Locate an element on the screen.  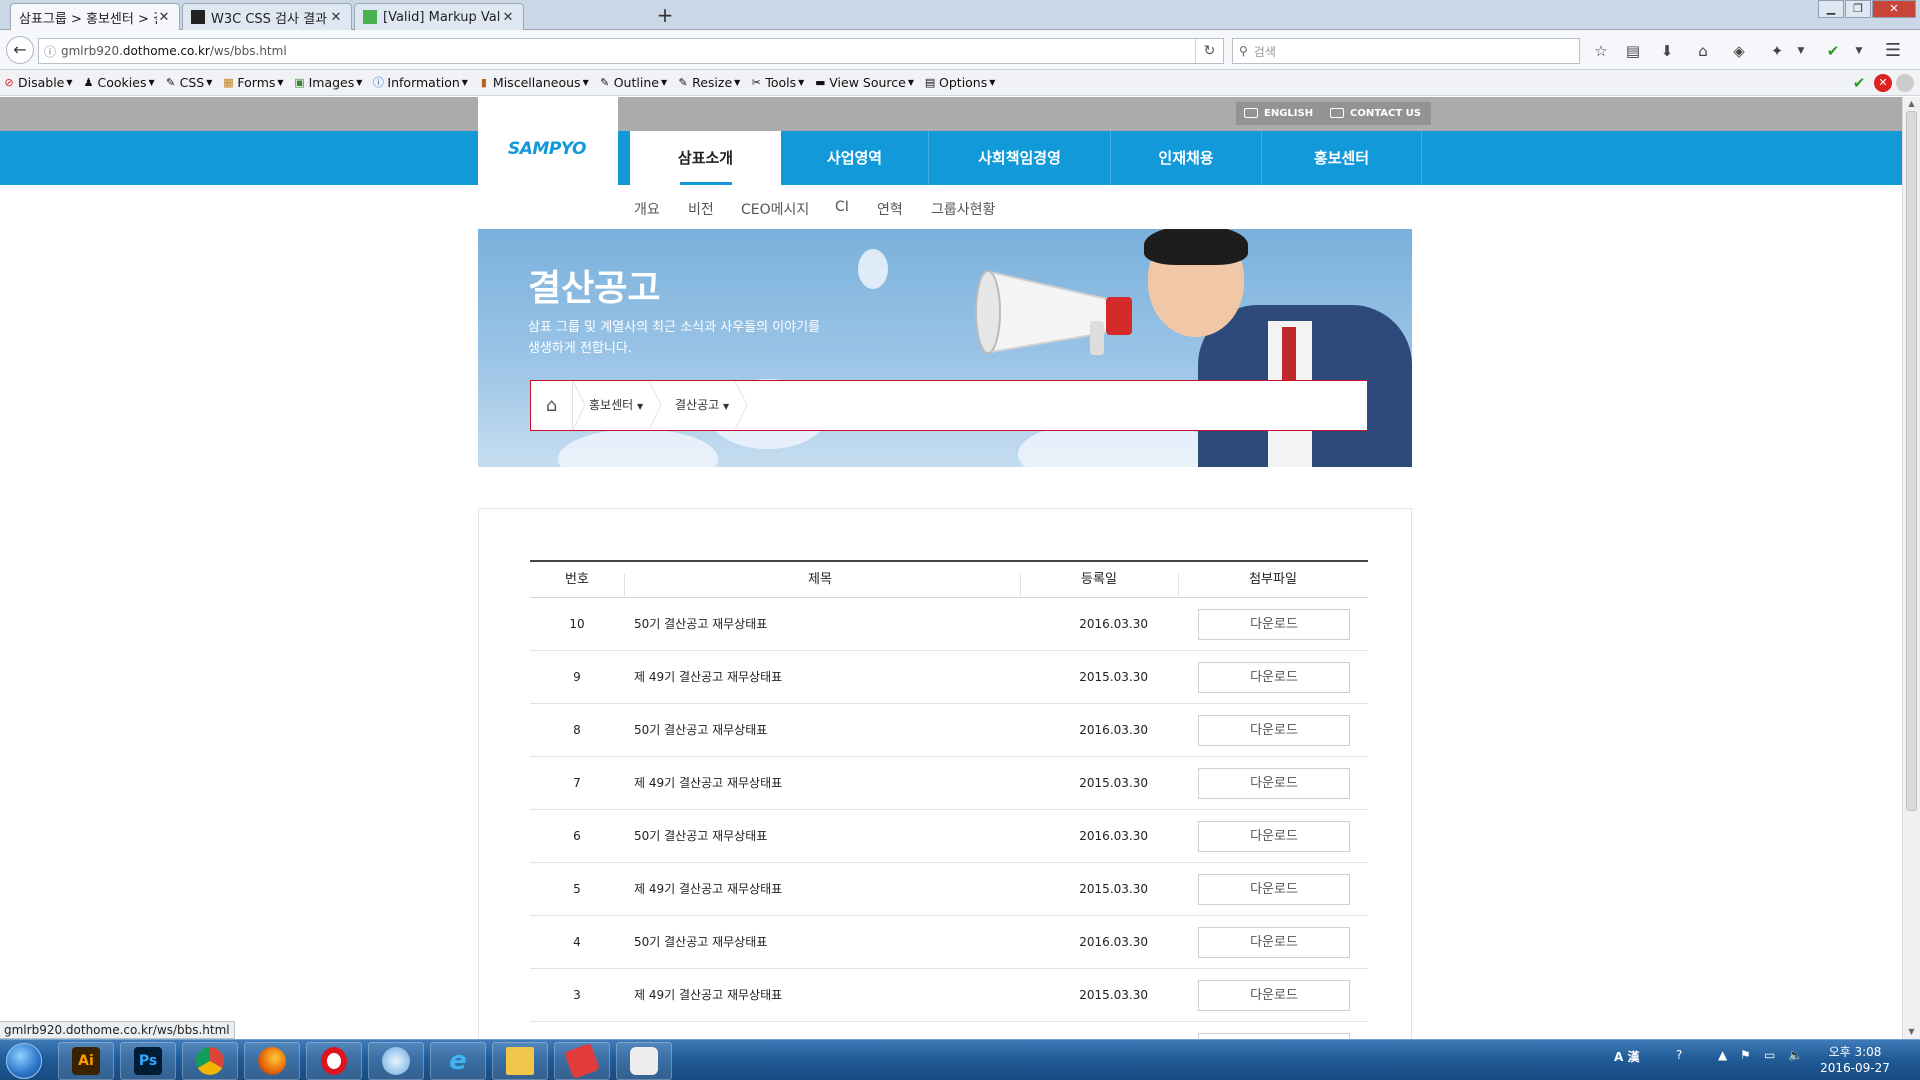
help-icon: ? is located at coordinates (1679, 1055).